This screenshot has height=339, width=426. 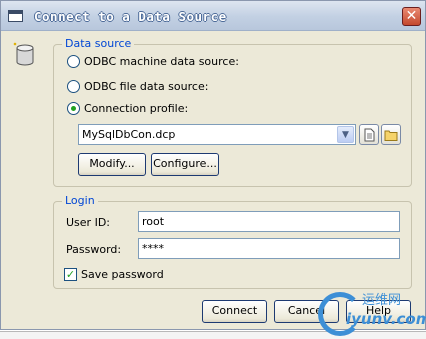 I want to click on checkbox-checked: ✓, so click(x=70, y=274).